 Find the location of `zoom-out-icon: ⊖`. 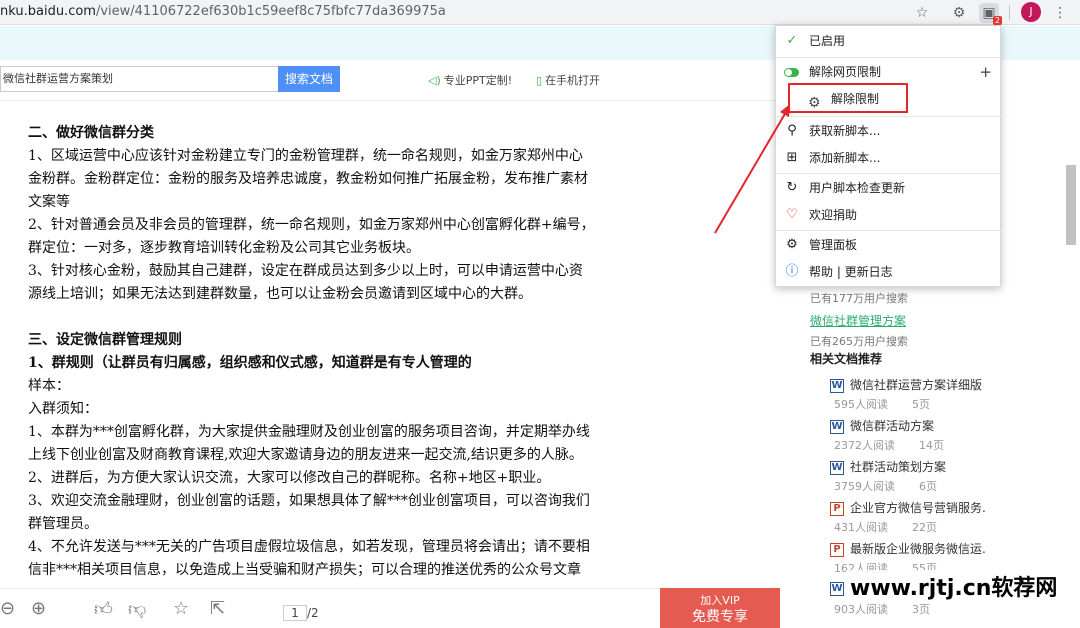

zoom-out-icon: ⊖ is located at coordinates (7, 608).